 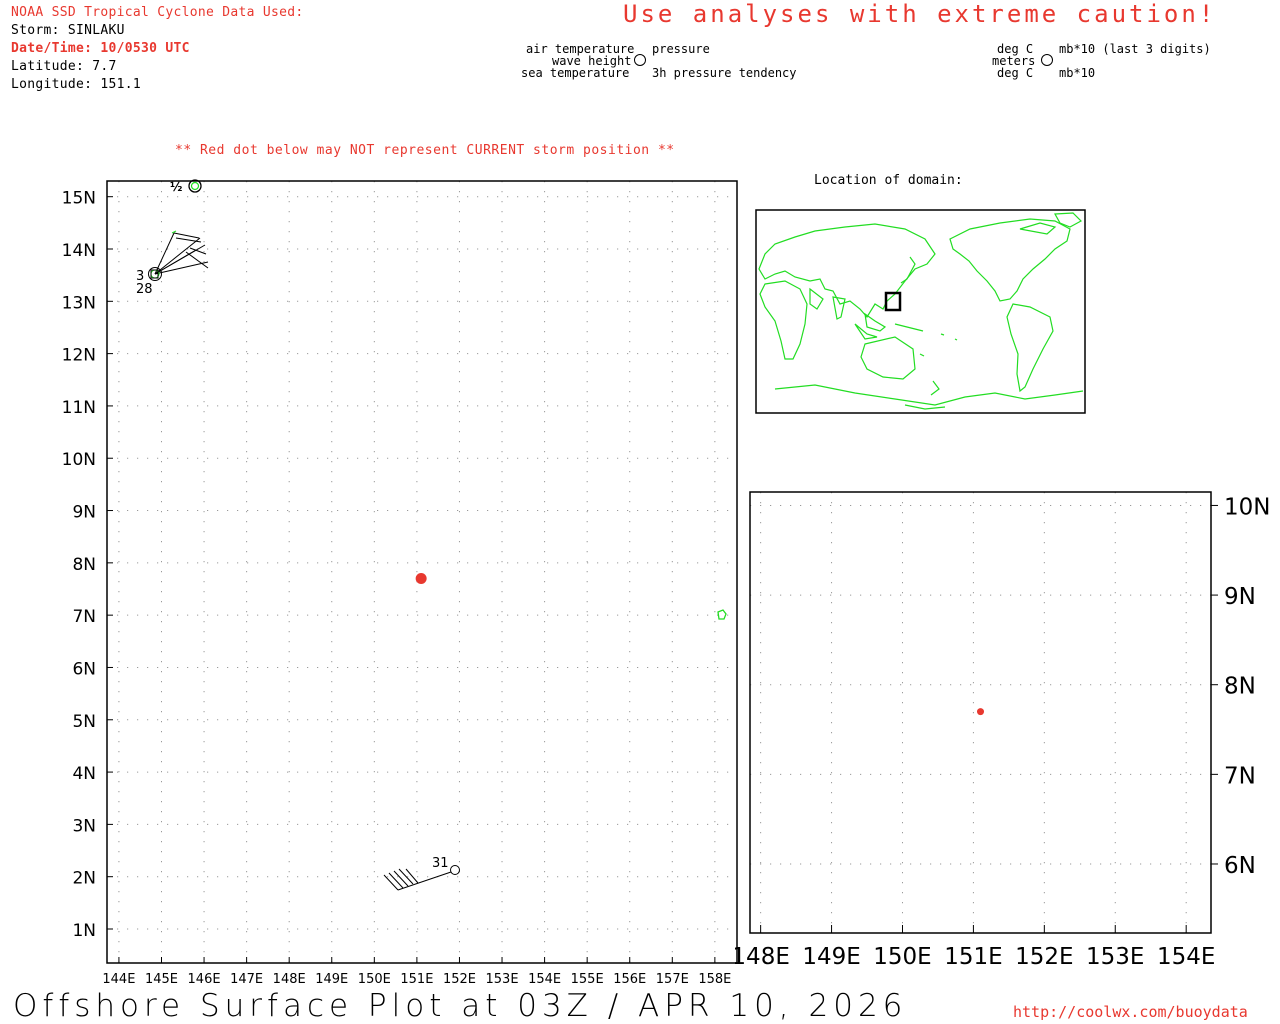 What do you see at coordinates (64, 66) in the screenshot?
I see `latitude-line: Latitude: 7.7` at bounding box center [64, 66].